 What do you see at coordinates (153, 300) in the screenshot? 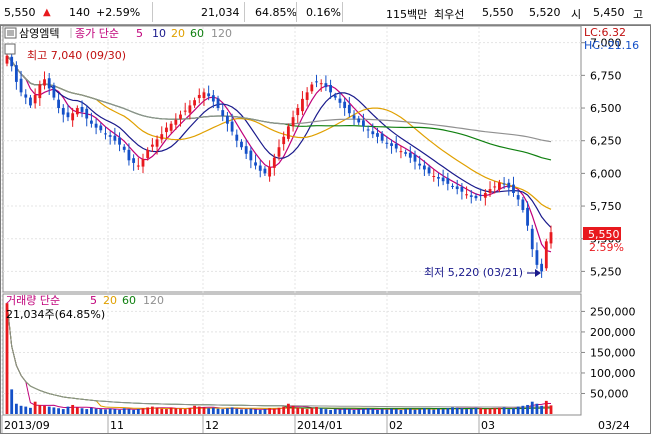
I see `vma-legend-120: 120` at bounding box center [153, 300].